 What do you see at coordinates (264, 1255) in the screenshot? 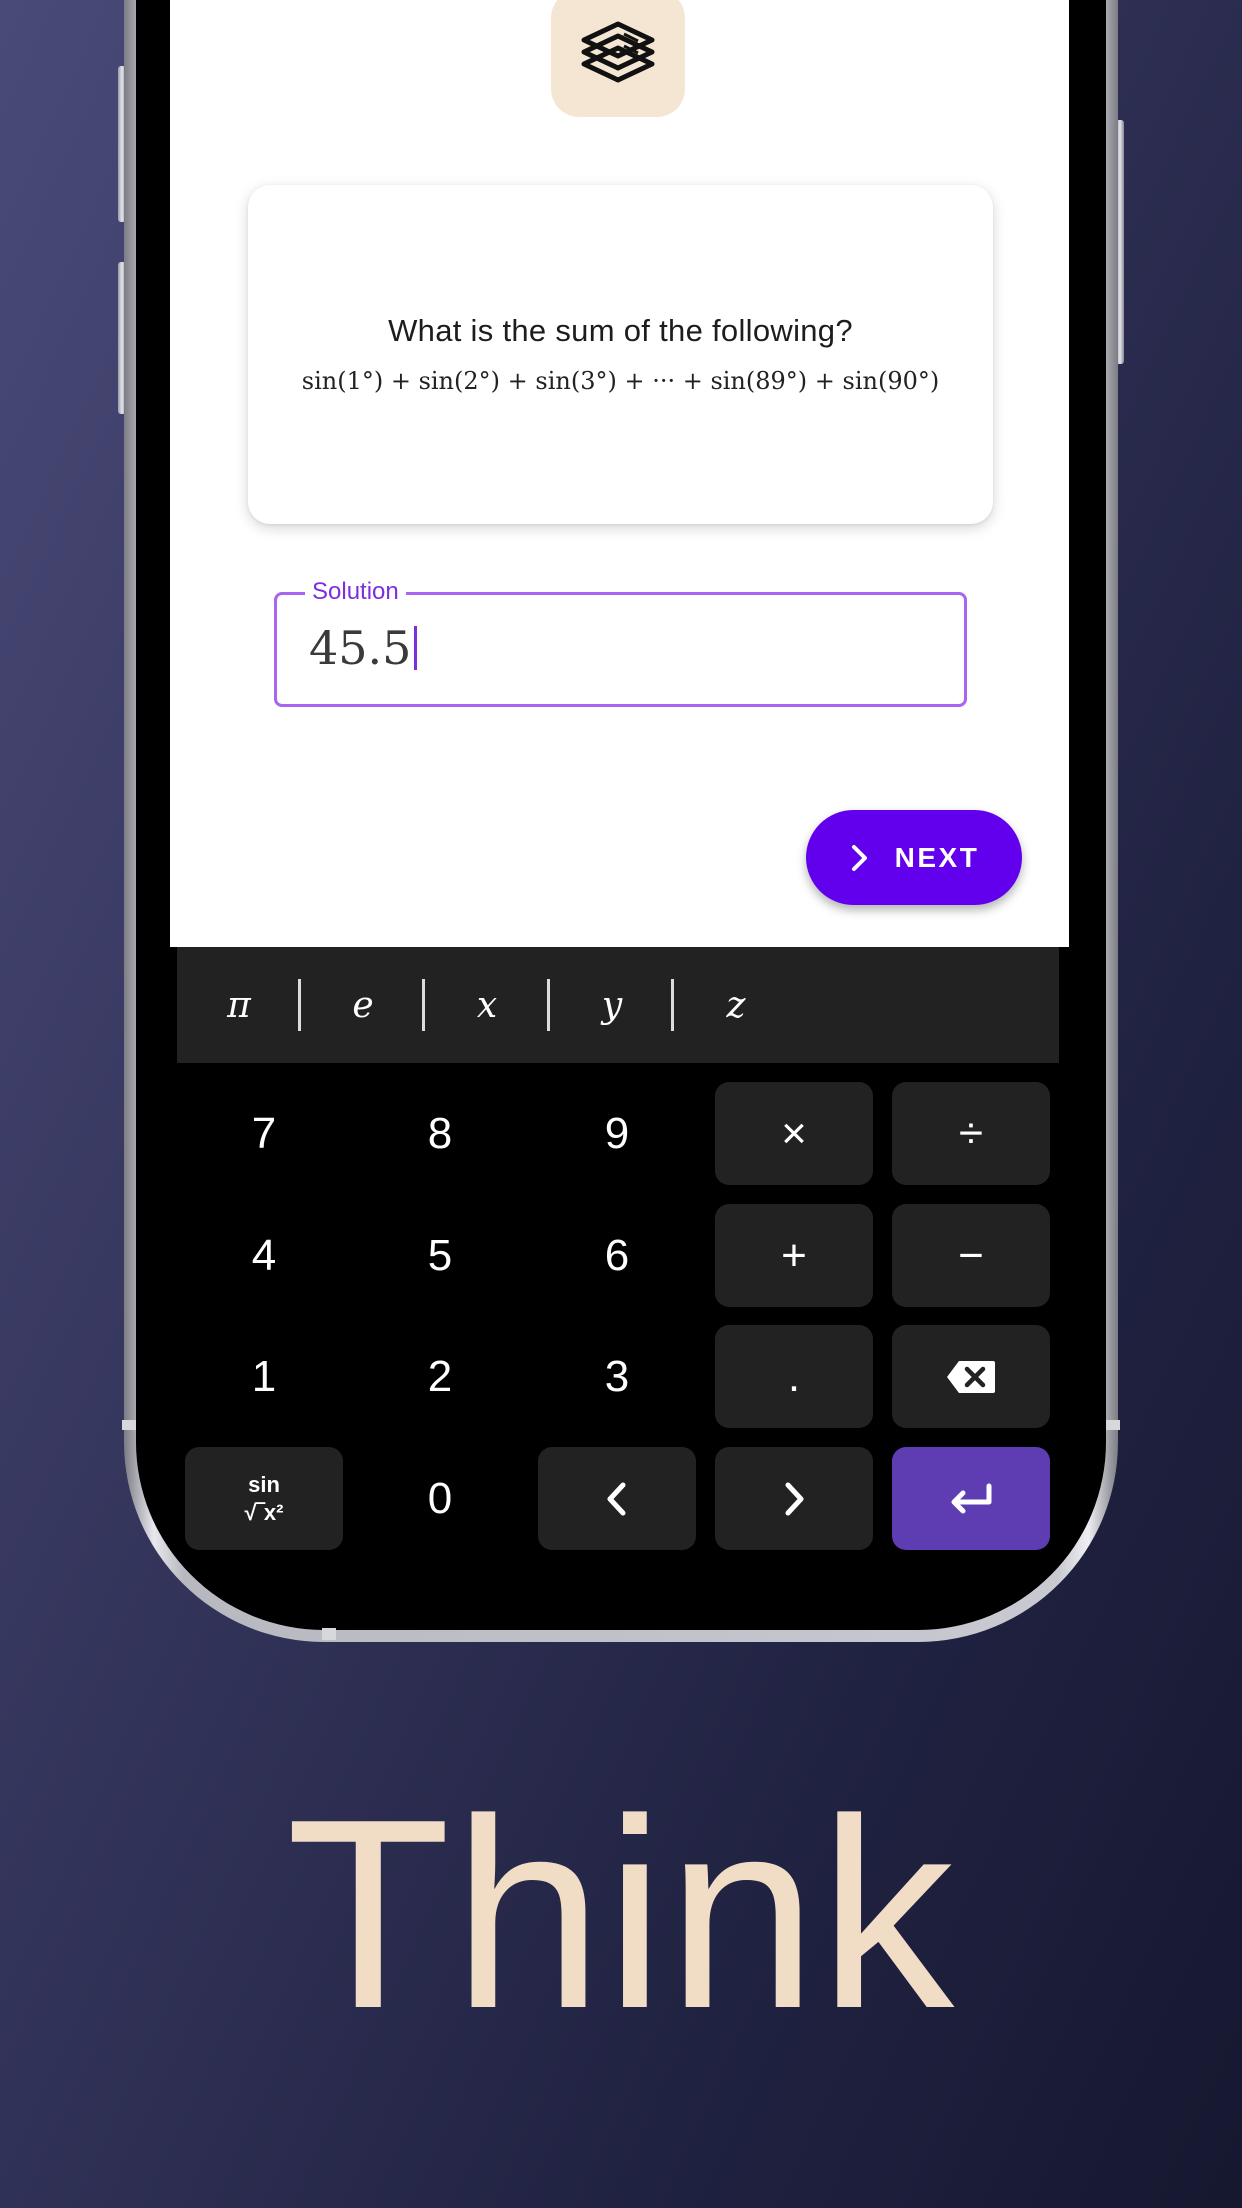
I see `key-4: 4` at bounding box center [264, 1255].